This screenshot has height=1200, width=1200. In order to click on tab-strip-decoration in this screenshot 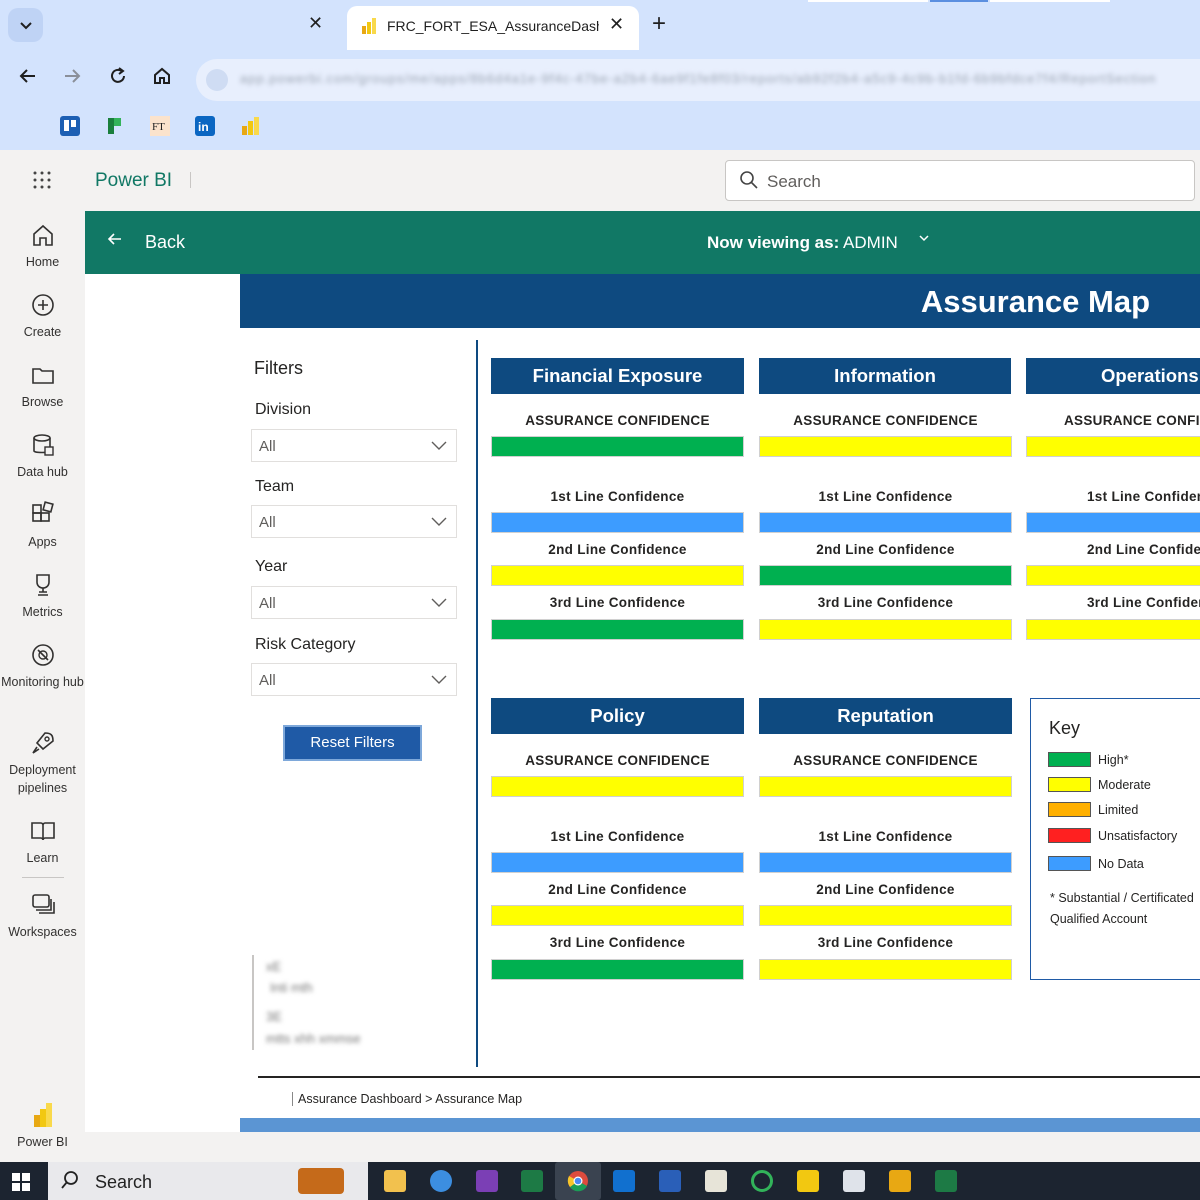, I will do `click(959, 1)`.